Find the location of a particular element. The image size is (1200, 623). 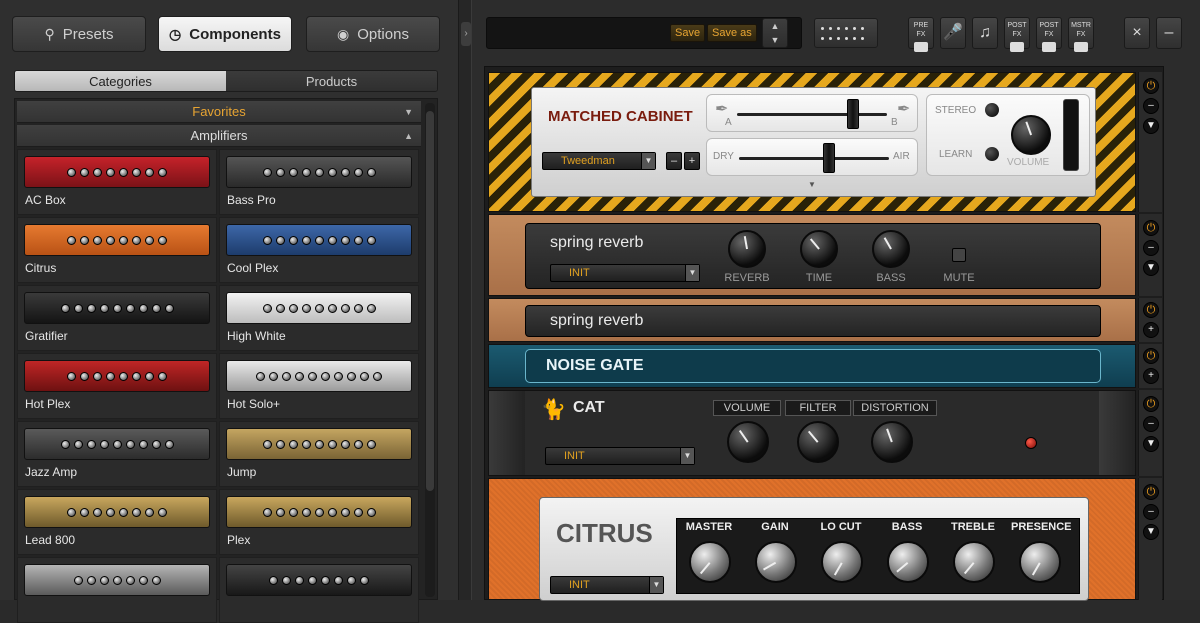

volume-tag: VOLUME is located at coordinates (747, 408).